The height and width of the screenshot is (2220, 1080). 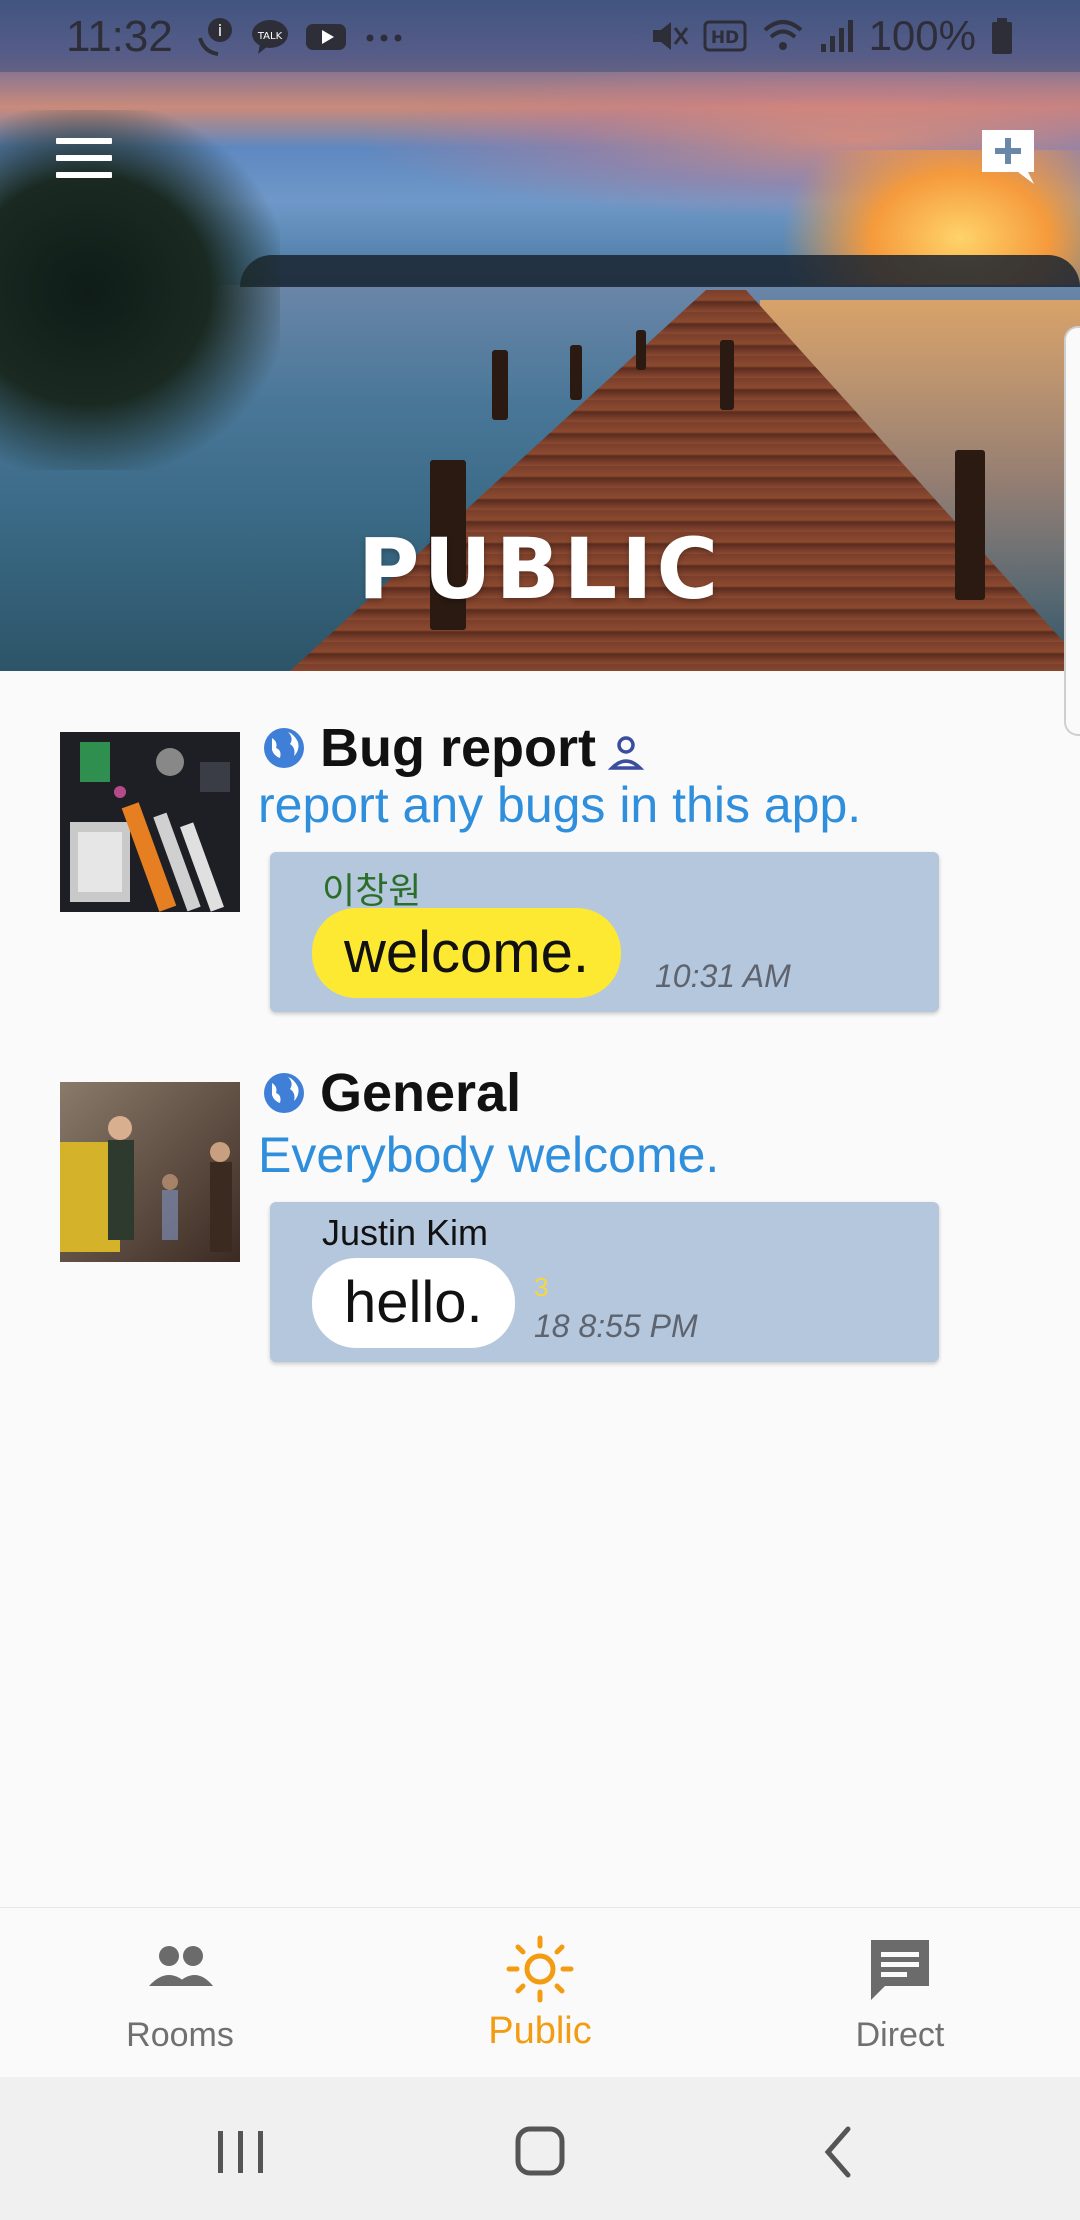 I want to click on sun-icon, so click(x=540, y=1969).